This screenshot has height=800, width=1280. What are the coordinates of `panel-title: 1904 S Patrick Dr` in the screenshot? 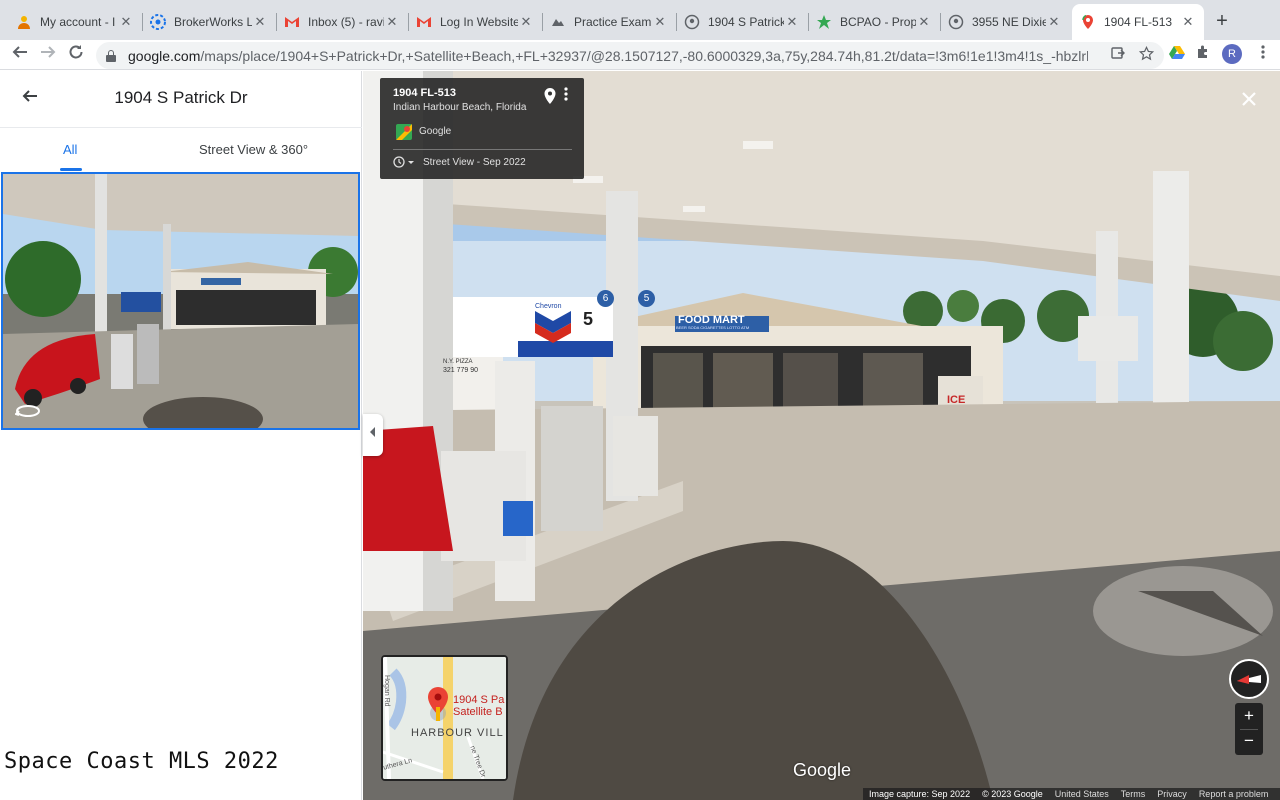 It's located at (181, 97).